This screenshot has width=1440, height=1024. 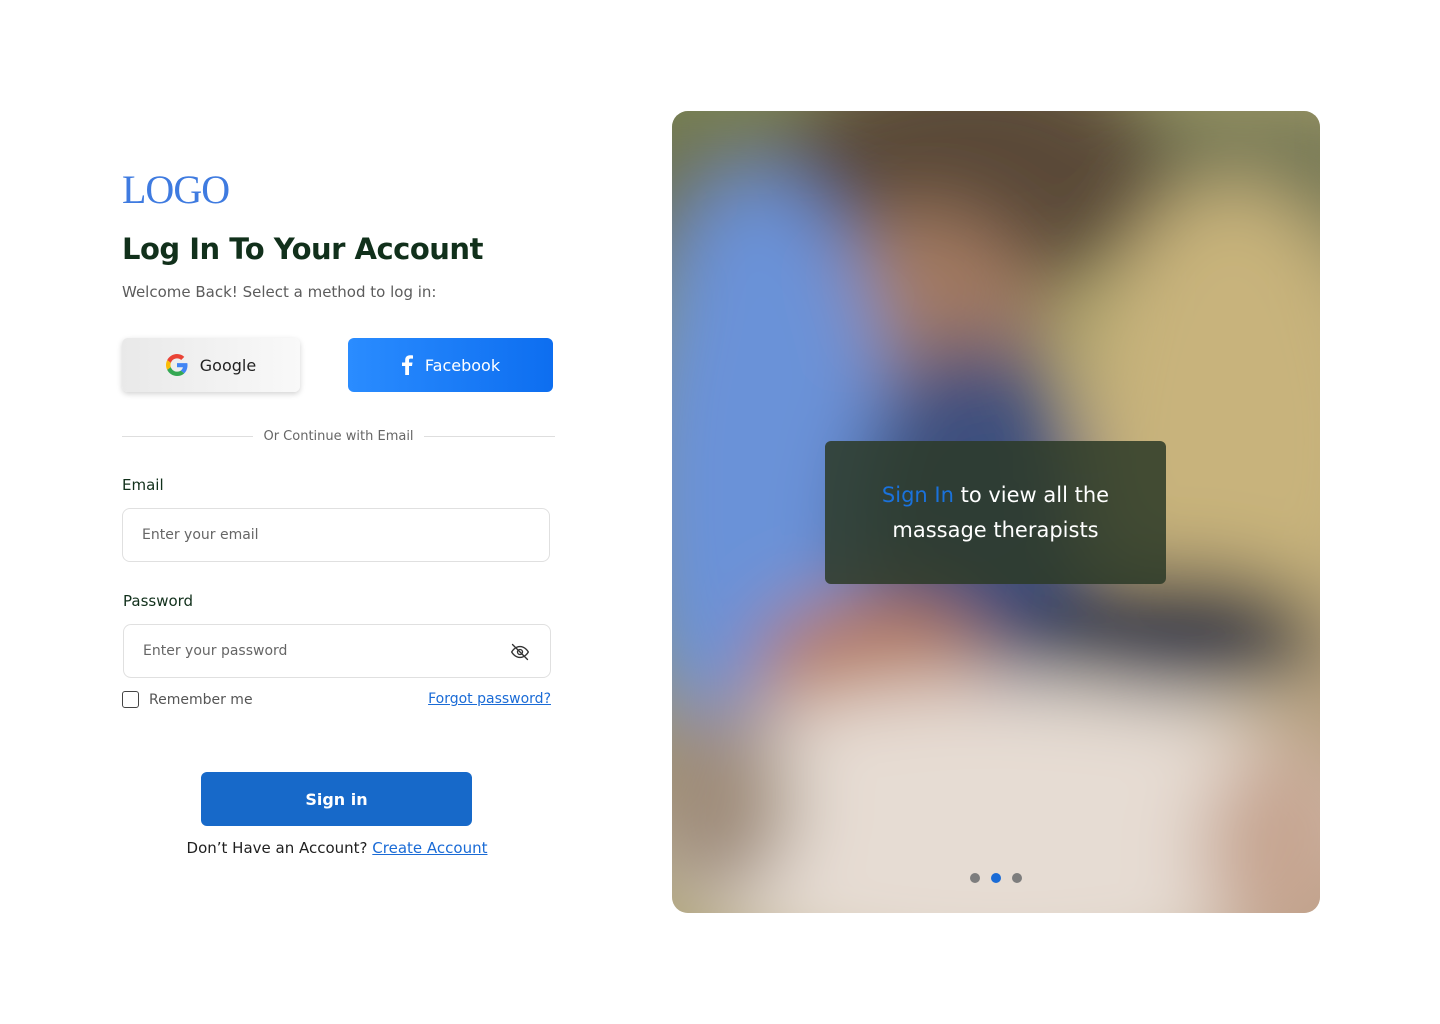 What do you see at coordinates (158, 601) in the screenshot?
I see `password-label: Password` at bounding box center [158, 601].